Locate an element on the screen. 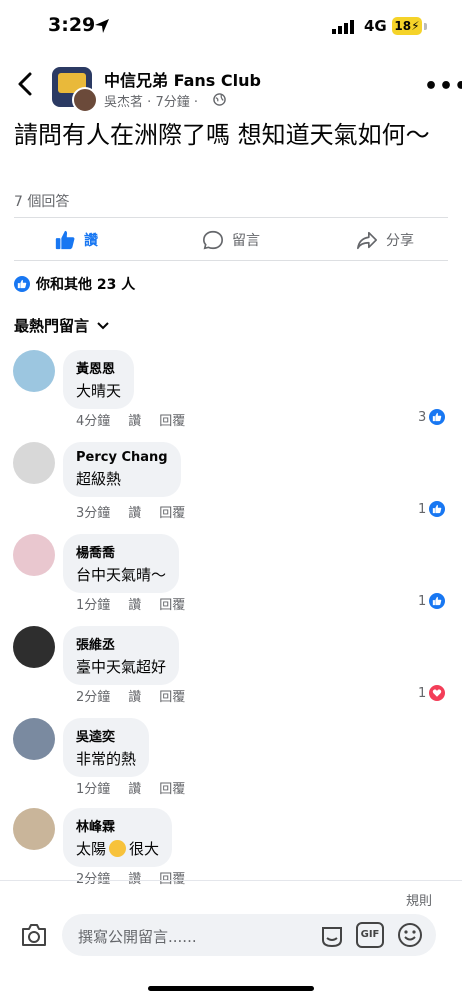 This screenshot has width=462, height=1000. like-button: 讚 is located at coordinates (76, 240).